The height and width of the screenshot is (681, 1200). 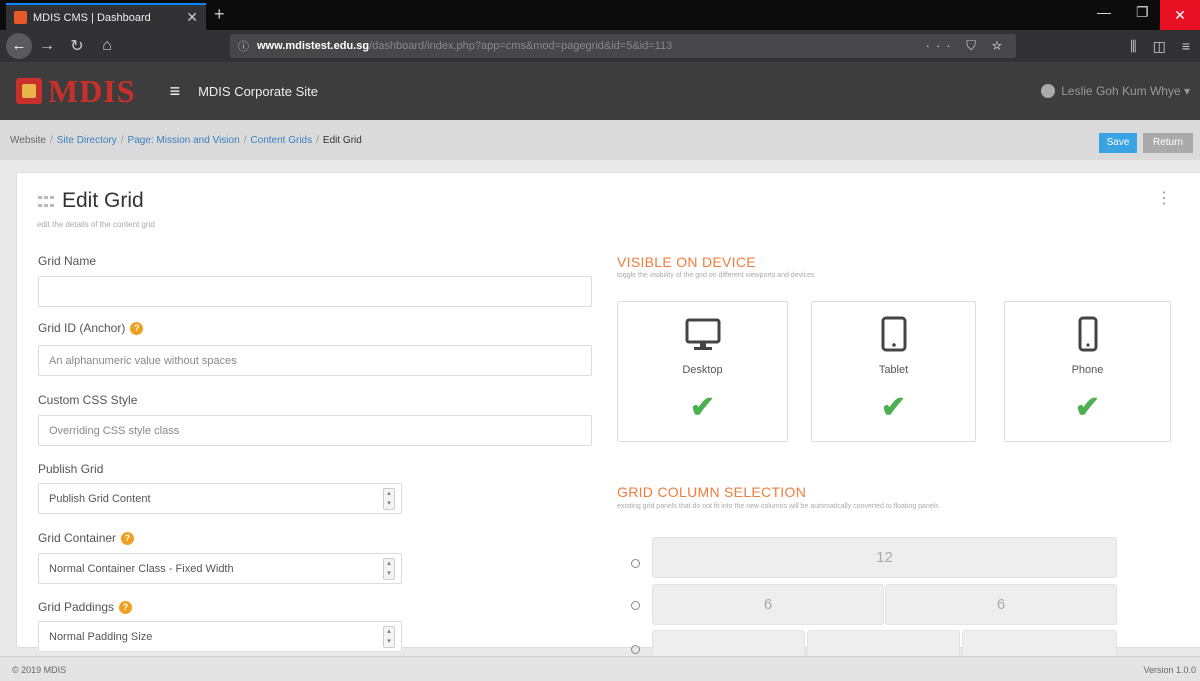 What do you see at coordinates (1164, 198) in the screenshot?
I see `more-options-icon: ⋮` at bounding box center [1164, 198].